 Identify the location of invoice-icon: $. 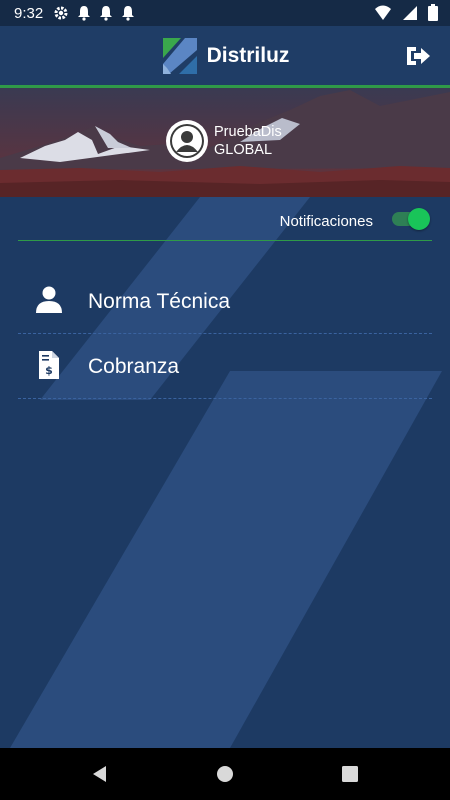
(49, 365).